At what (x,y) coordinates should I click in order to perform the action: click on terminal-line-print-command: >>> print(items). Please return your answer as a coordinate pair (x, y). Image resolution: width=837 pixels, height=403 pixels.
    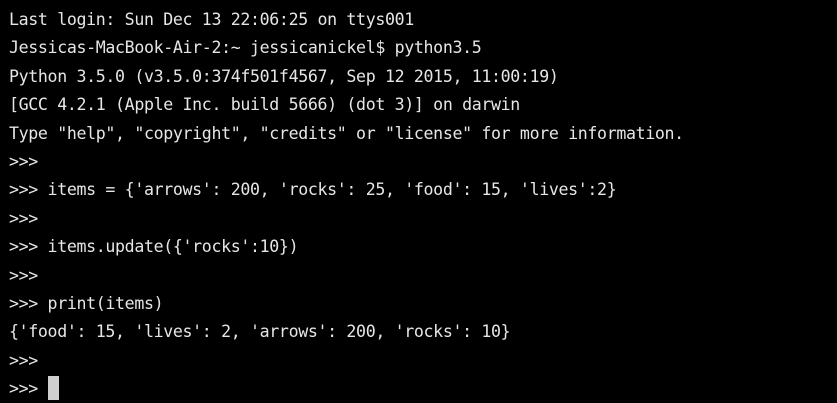
    Looking at the image, I should click on (86, 303).